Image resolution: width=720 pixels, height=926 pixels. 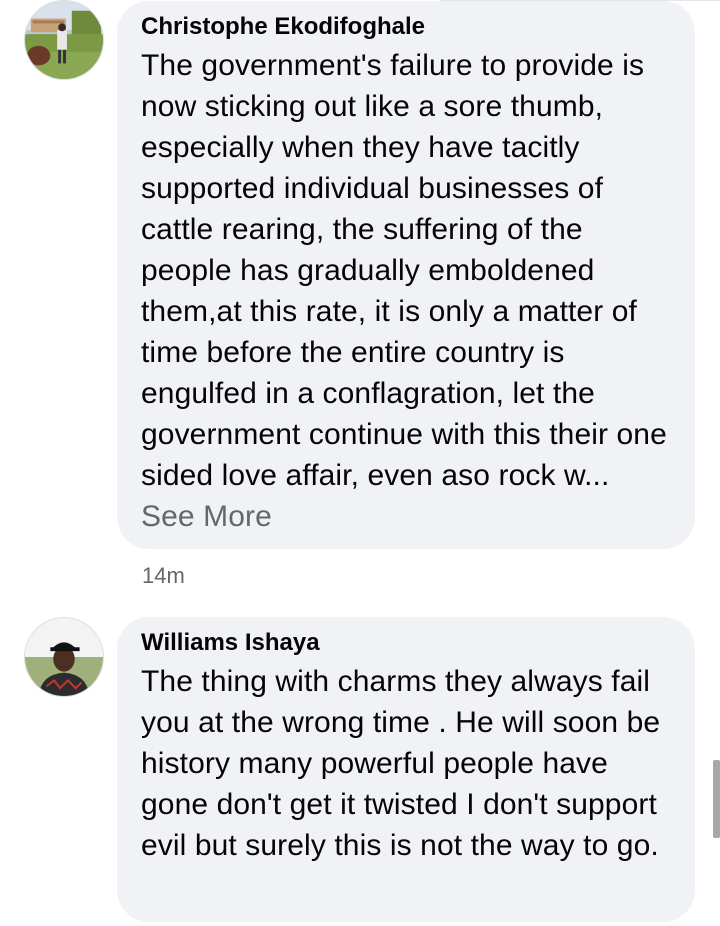 What do you see at coordinates (206, 516) in the screenshot?
I see `see-more-link: See More` at bounding box center [206, 516].